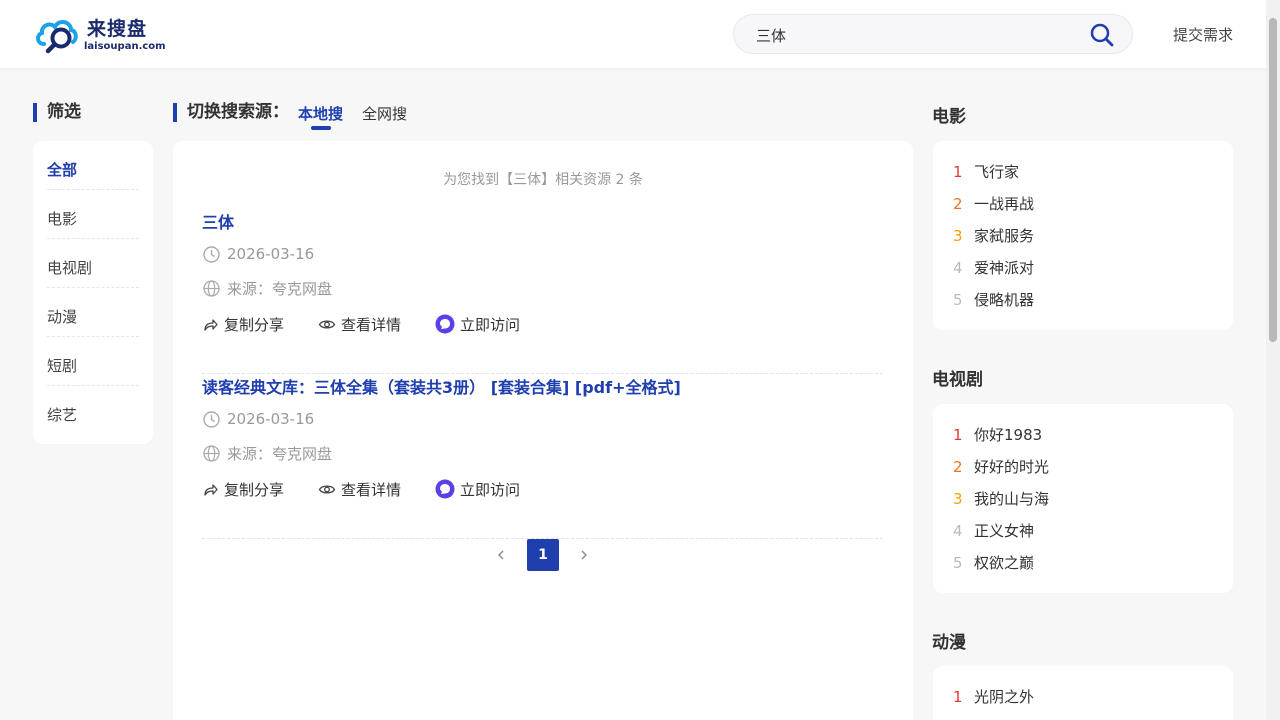 Image resolution: width=1280 pixels, height=720 pixels. Describe the element at coordinates (1273, 360) in the screenshot. I see `page-scrollbar` at that location.